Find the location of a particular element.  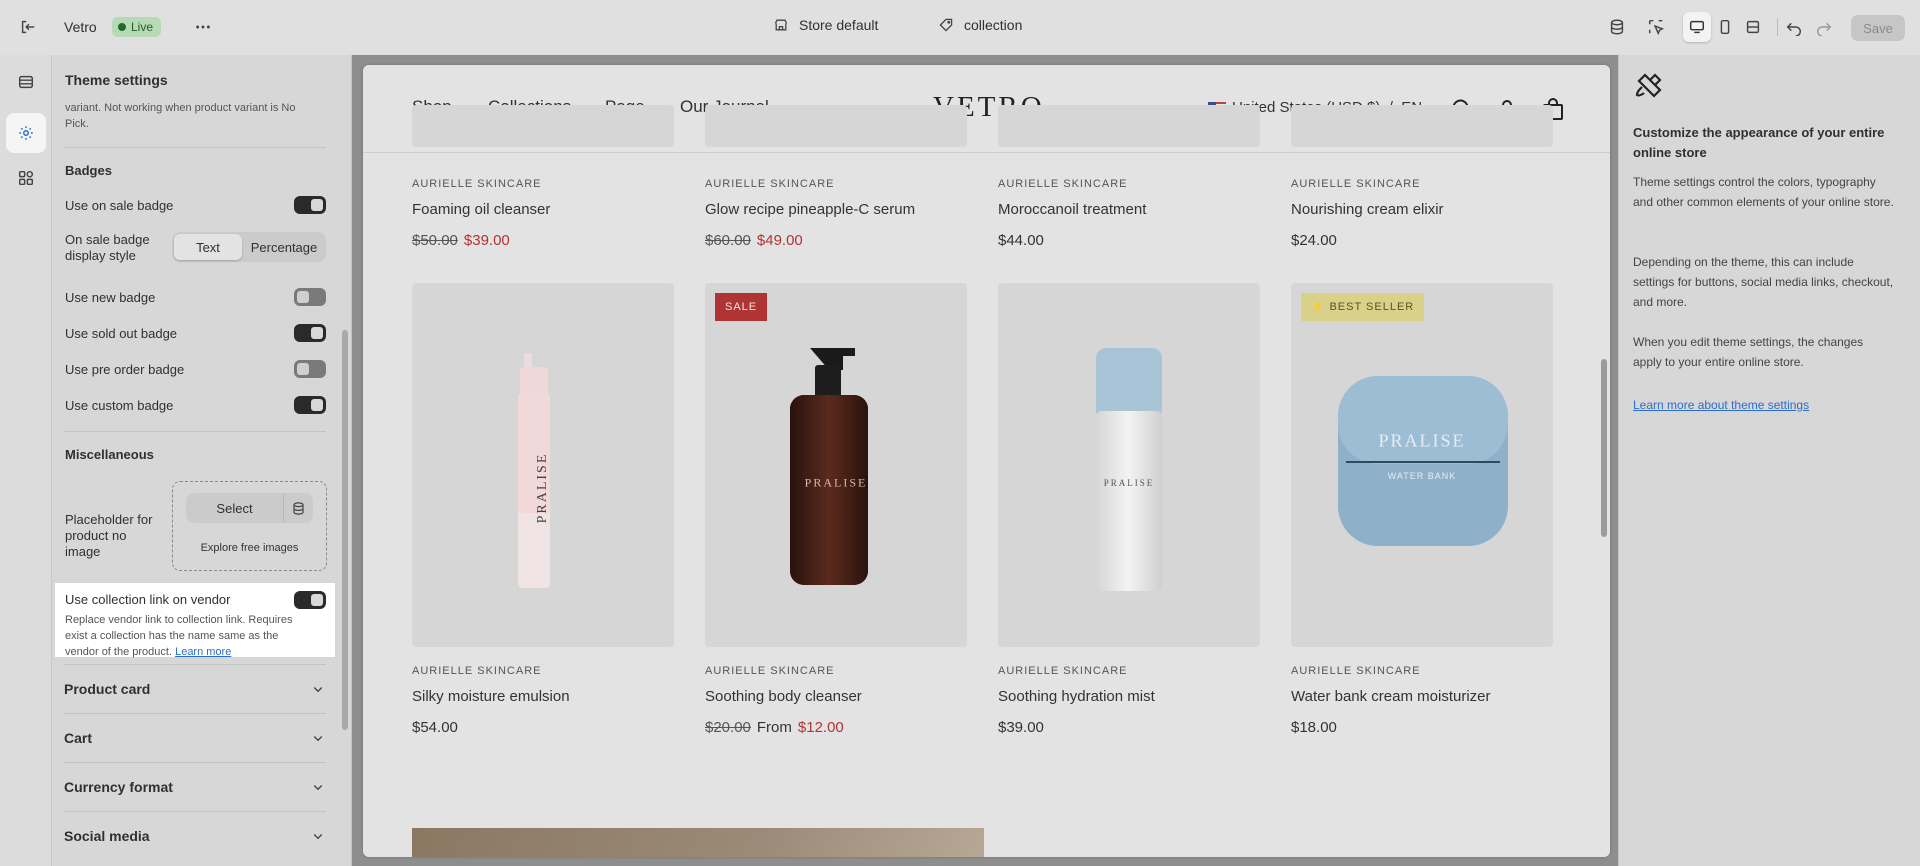

save-button: Save is located at coordinates (1878, 28).